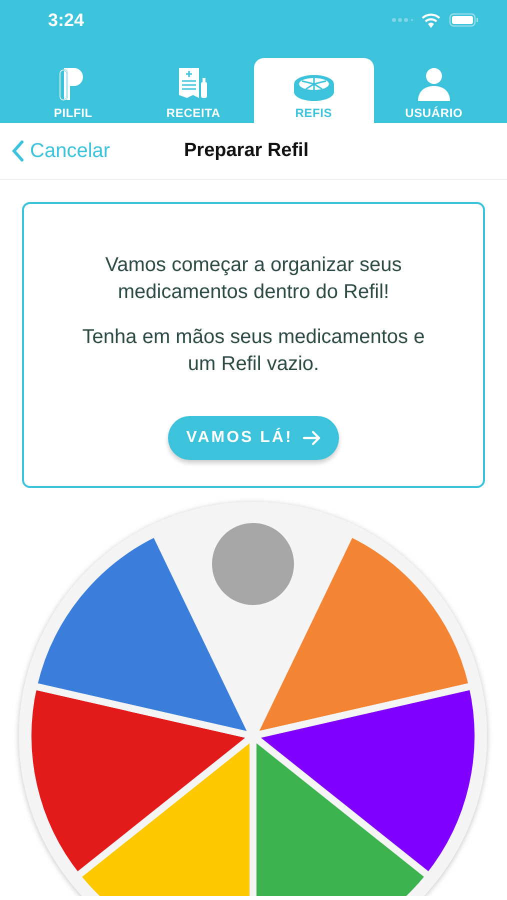 The image size is (507, 900). What do you see at coordinates (61, 151) in the screenshot?
I see `back-button: Cancelar` at bounding box center [61, 151].